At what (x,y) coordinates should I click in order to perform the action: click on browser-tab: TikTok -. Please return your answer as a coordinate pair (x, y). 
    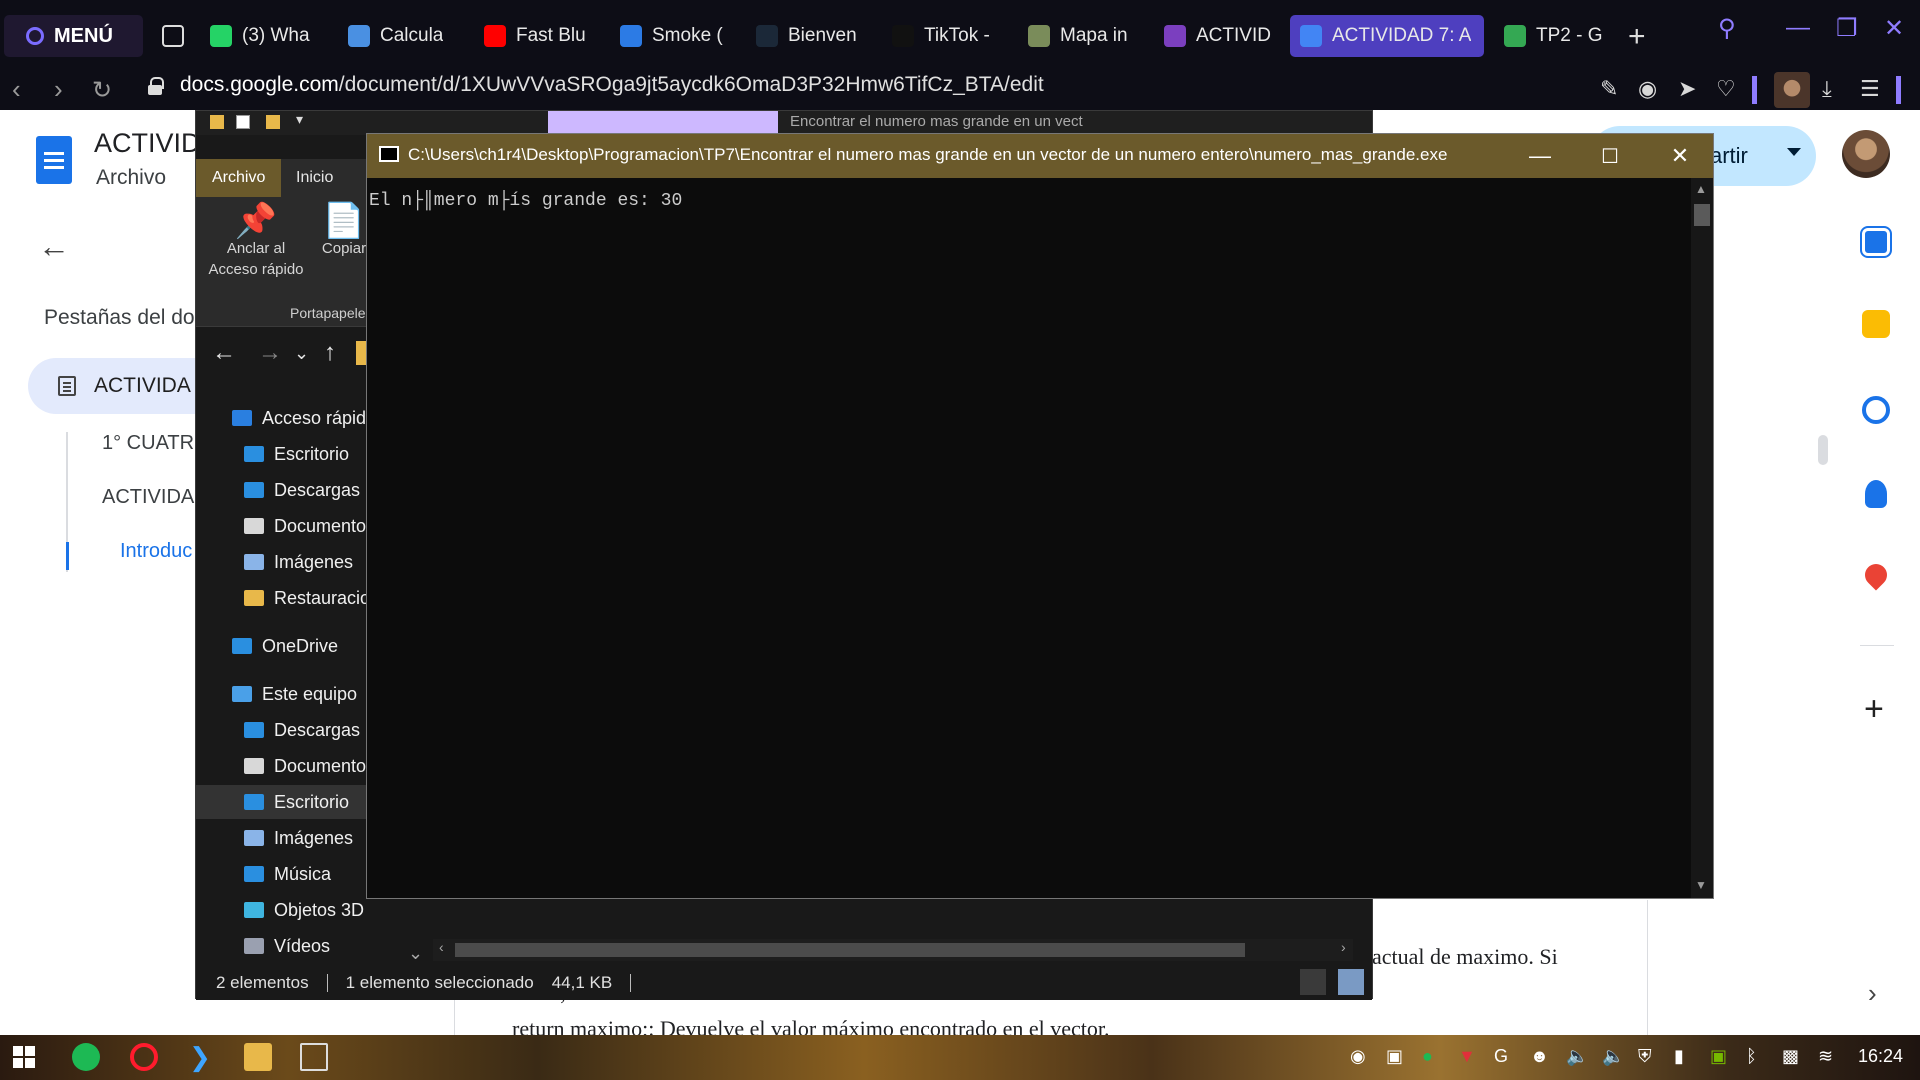
    Looking at the image, I should click on (944, 36).